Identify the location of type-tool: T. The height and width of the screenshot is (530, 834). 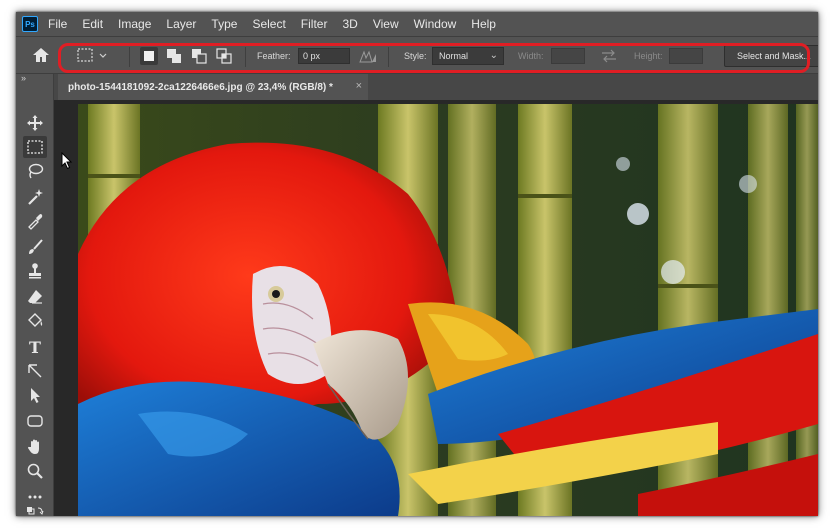
(35, 347).